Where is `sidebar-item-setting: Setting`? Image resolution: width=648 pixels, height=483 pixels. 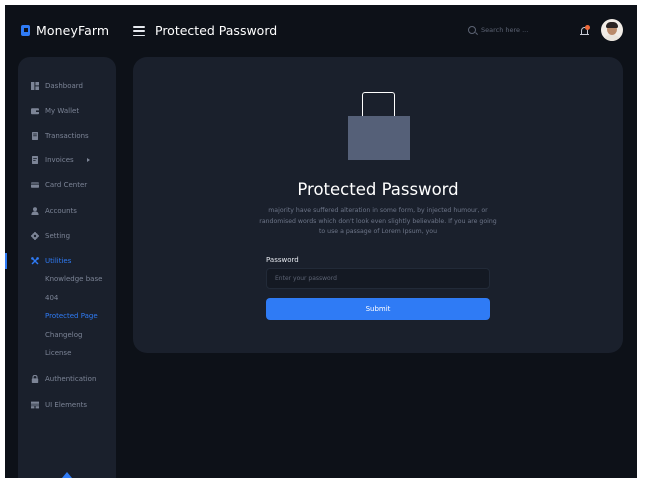 sidebar-item-setting: Setting is located at coordinates (67, 236).